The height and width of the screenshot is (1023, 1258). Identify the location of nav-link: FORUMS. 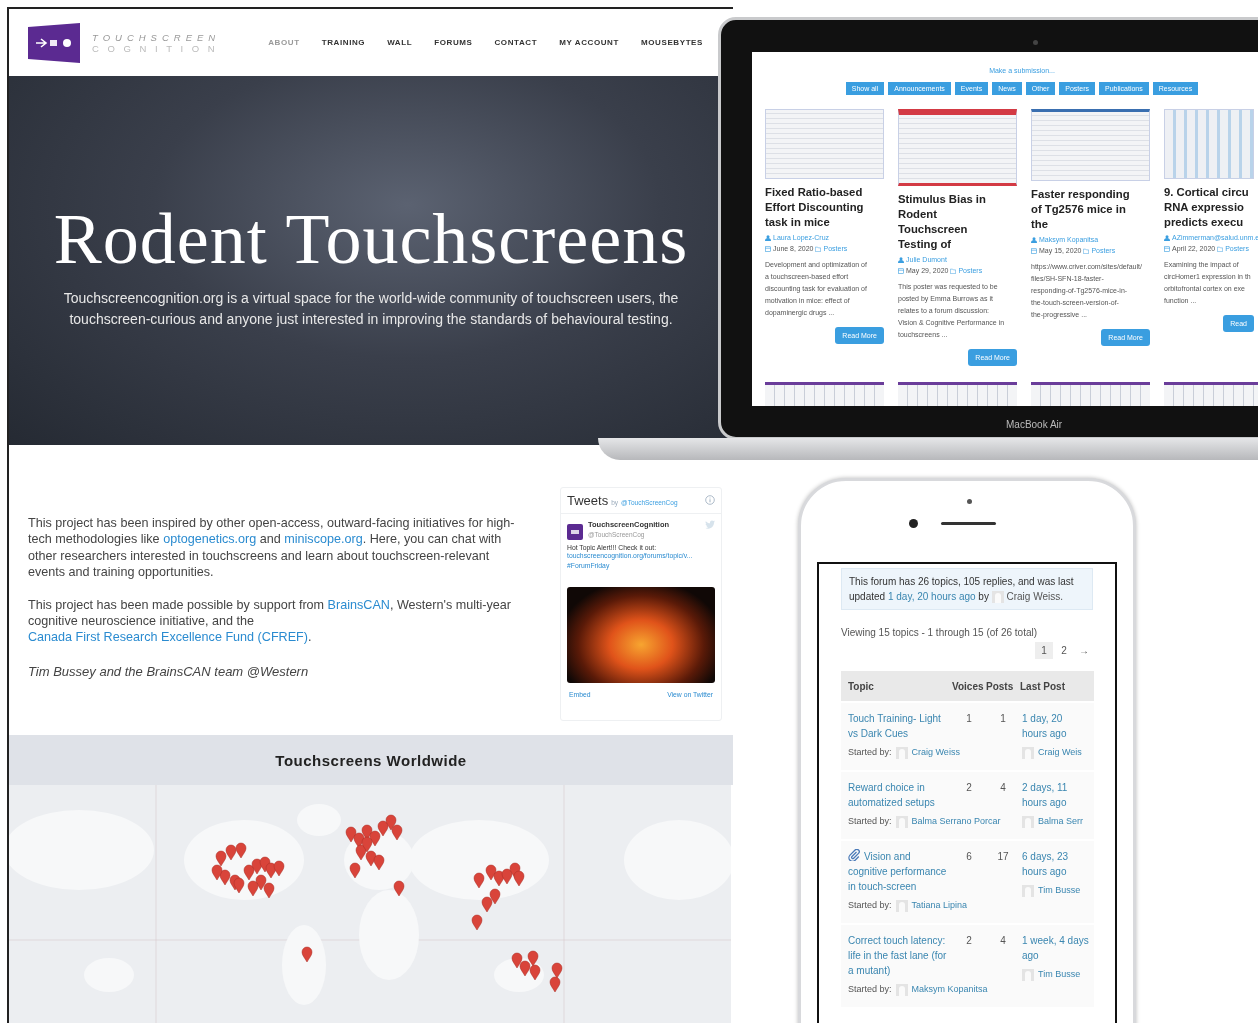
(453, 42).